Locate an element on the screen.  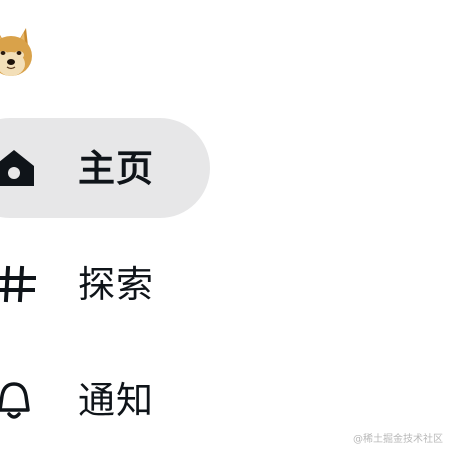
doge-avatar is located at coordinates (18, 50).